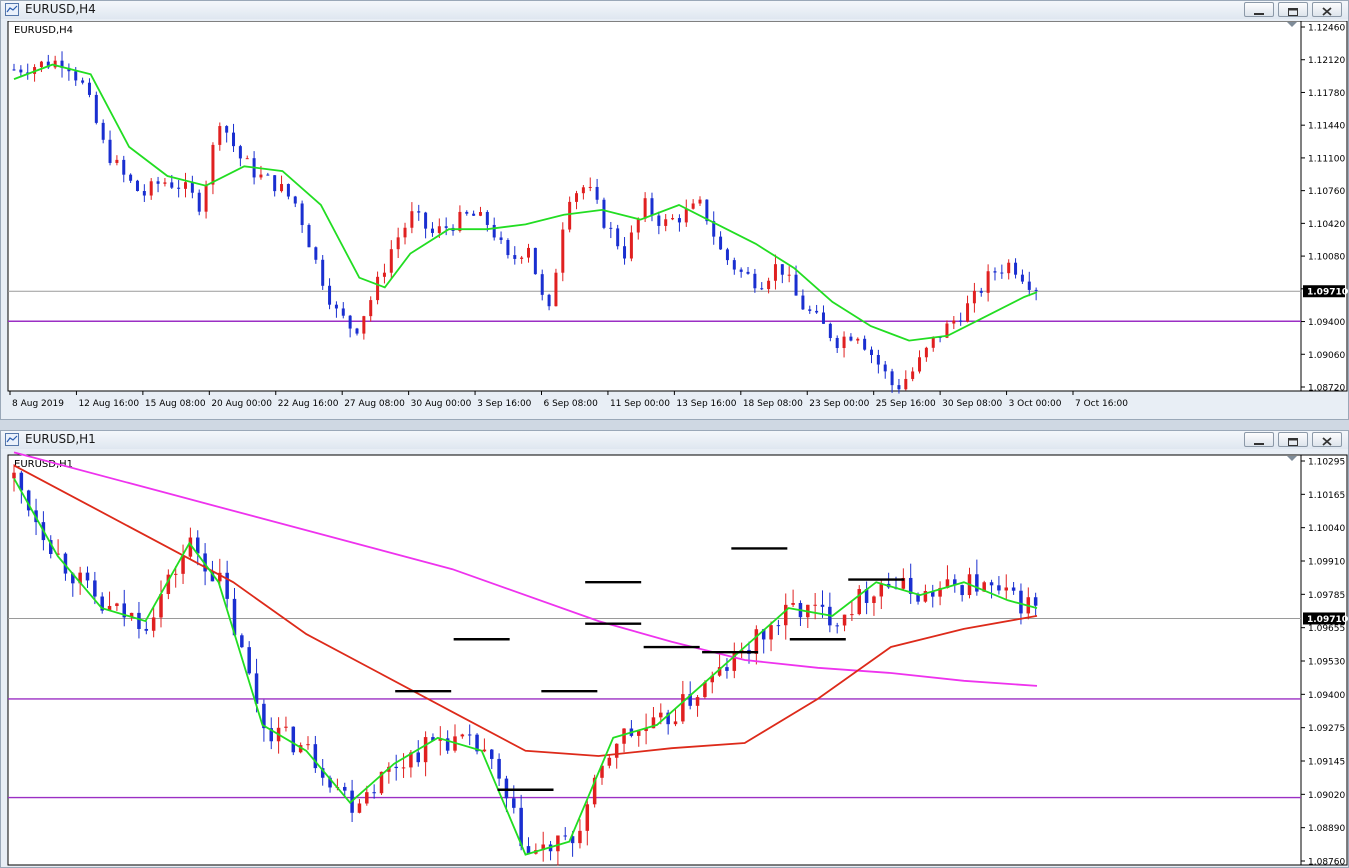 The image size is (1349, 868). What do you see at coordinates (674, 440) in the screenshot?
I see `window-titlebar: EURUSD,H1` at bounding box center [674, 440].